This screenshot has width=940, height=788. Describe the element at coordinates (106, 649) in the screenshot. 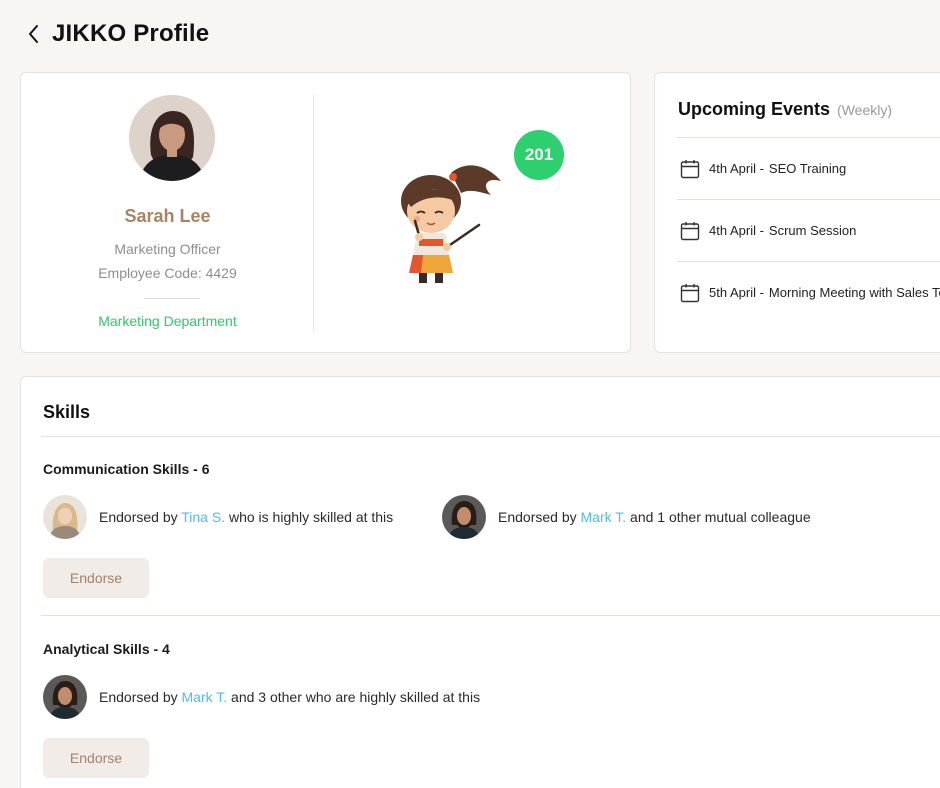

I see `skill-title: Analytical Skills - 4` at that location.